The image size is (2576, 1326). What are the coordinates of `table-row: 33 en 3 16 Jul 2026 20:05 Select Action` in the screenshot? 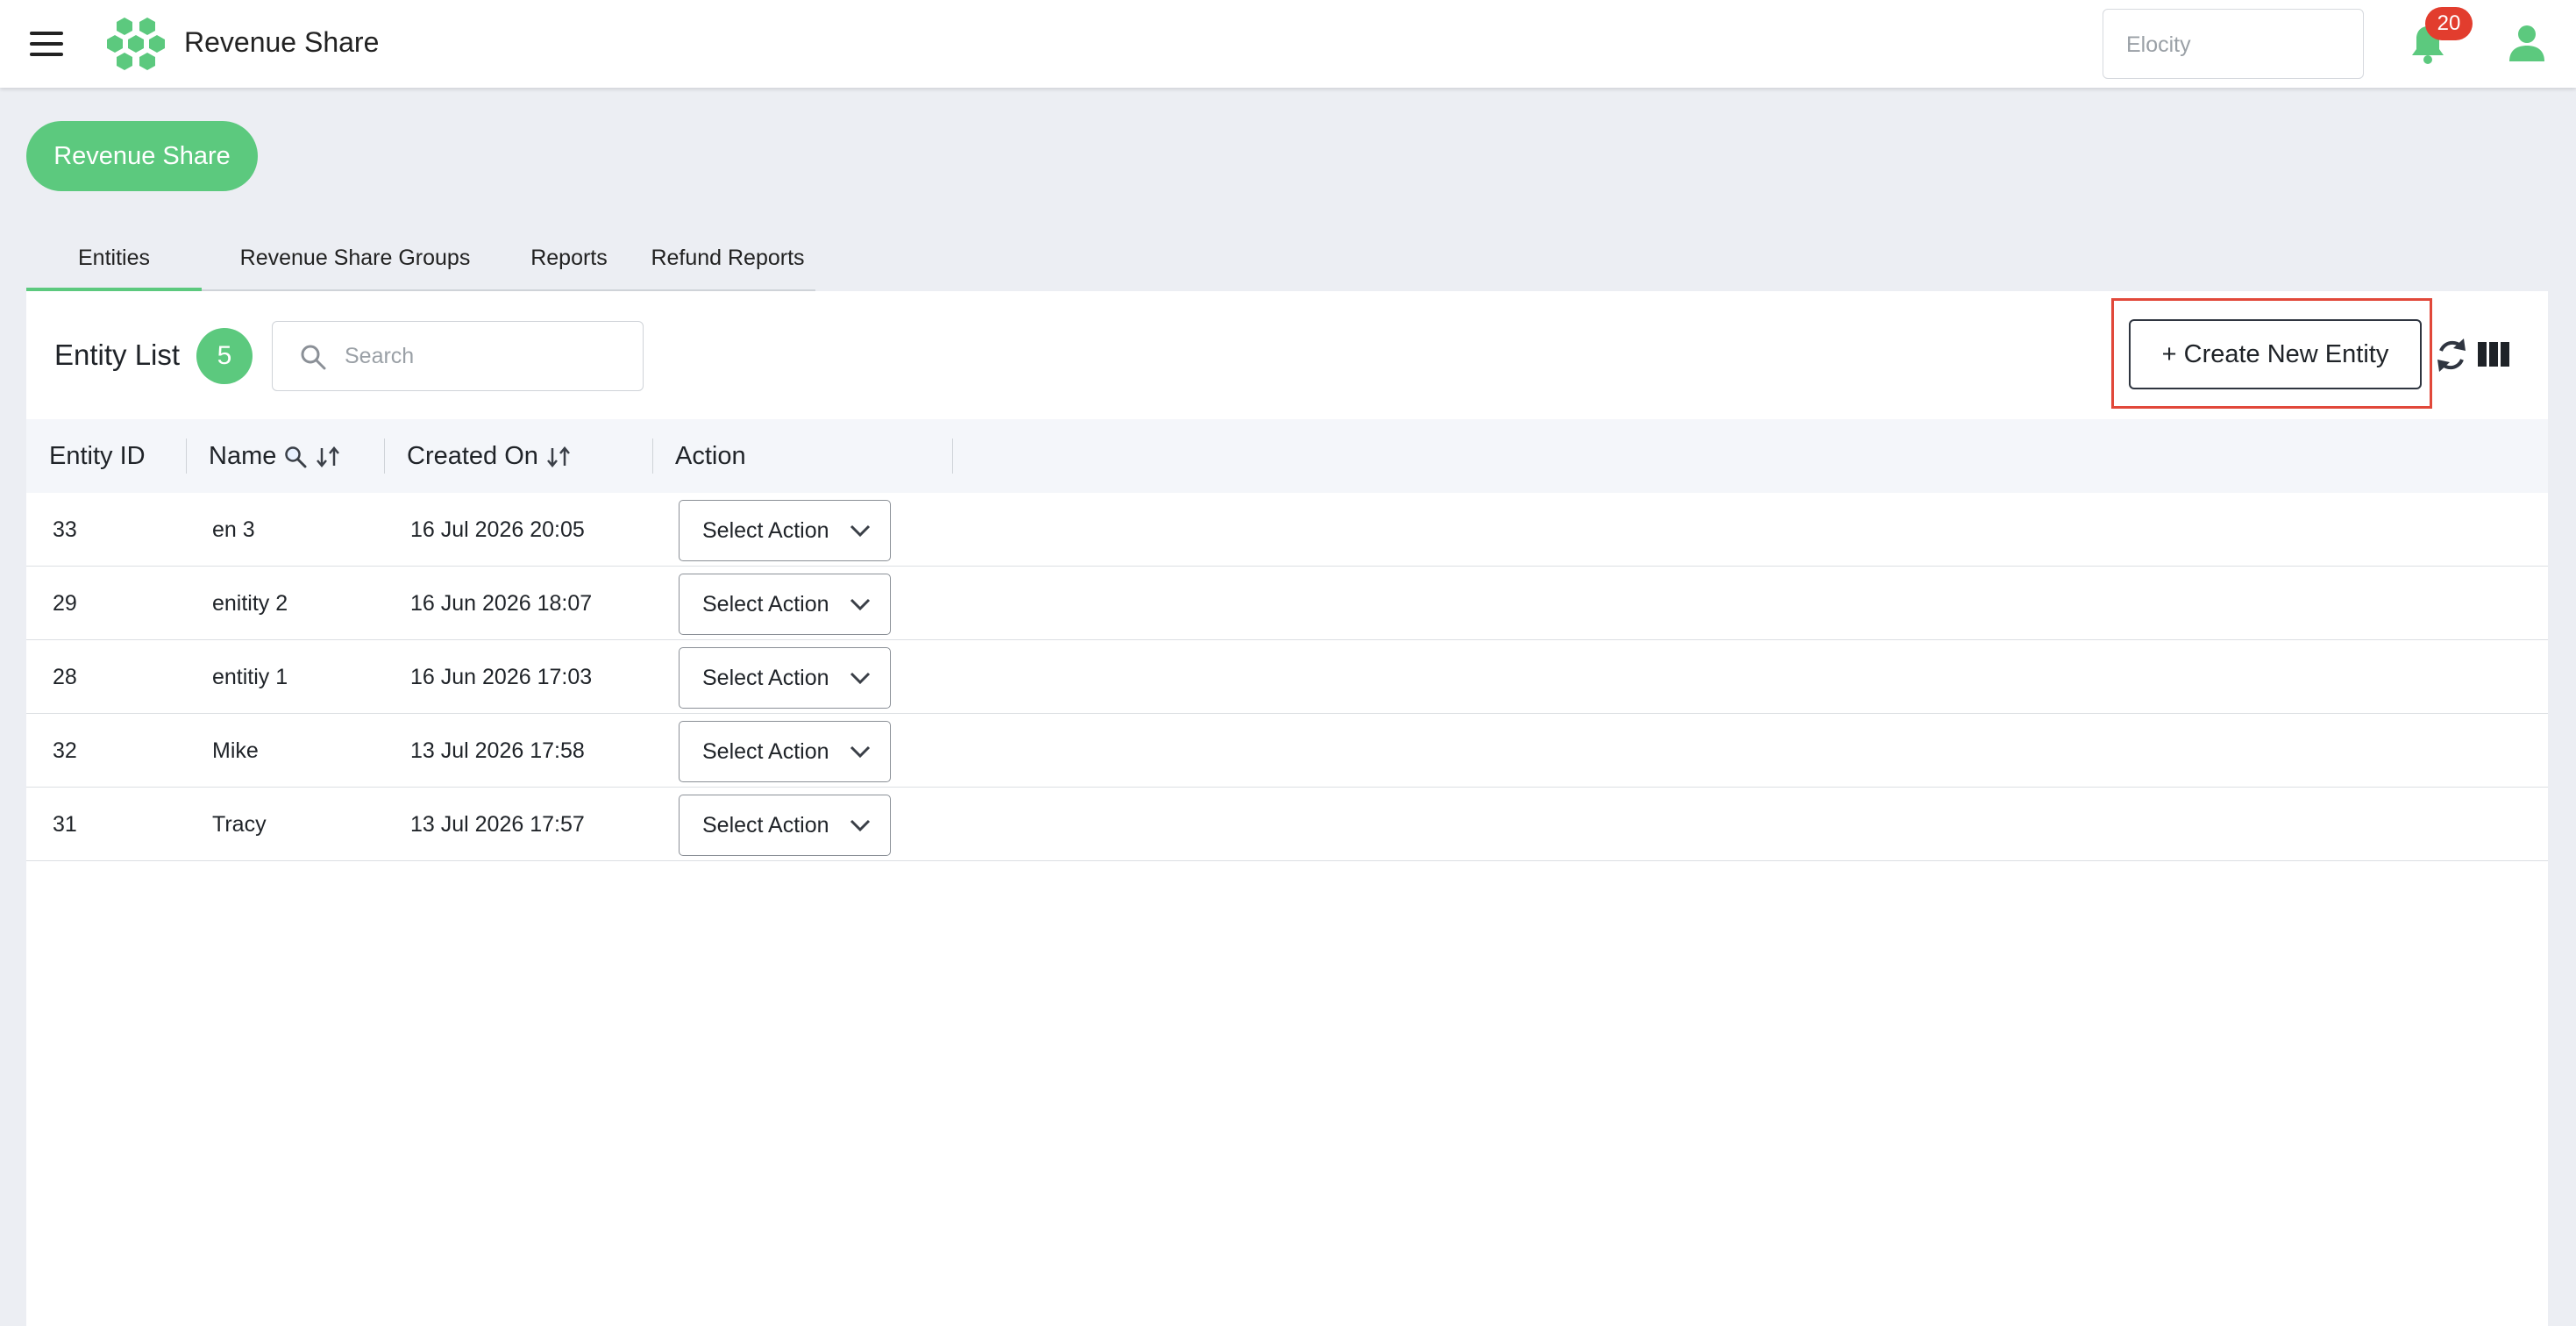 It's located at (1287, 530).